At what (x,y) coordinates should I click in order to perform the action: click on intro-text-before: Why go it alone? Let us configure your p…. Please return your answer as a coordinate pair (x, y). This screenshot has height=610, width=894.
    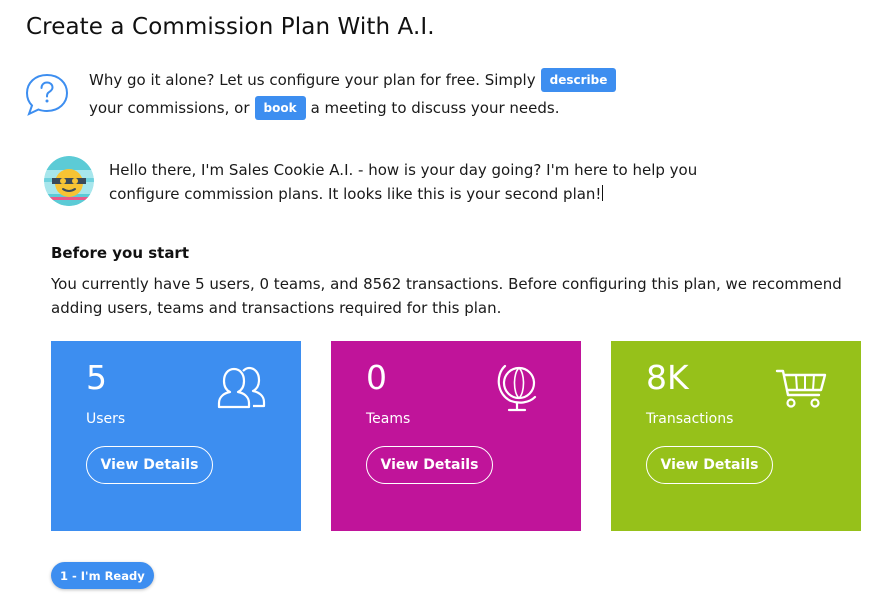
    Looking at the image, I should click on (312, 80).